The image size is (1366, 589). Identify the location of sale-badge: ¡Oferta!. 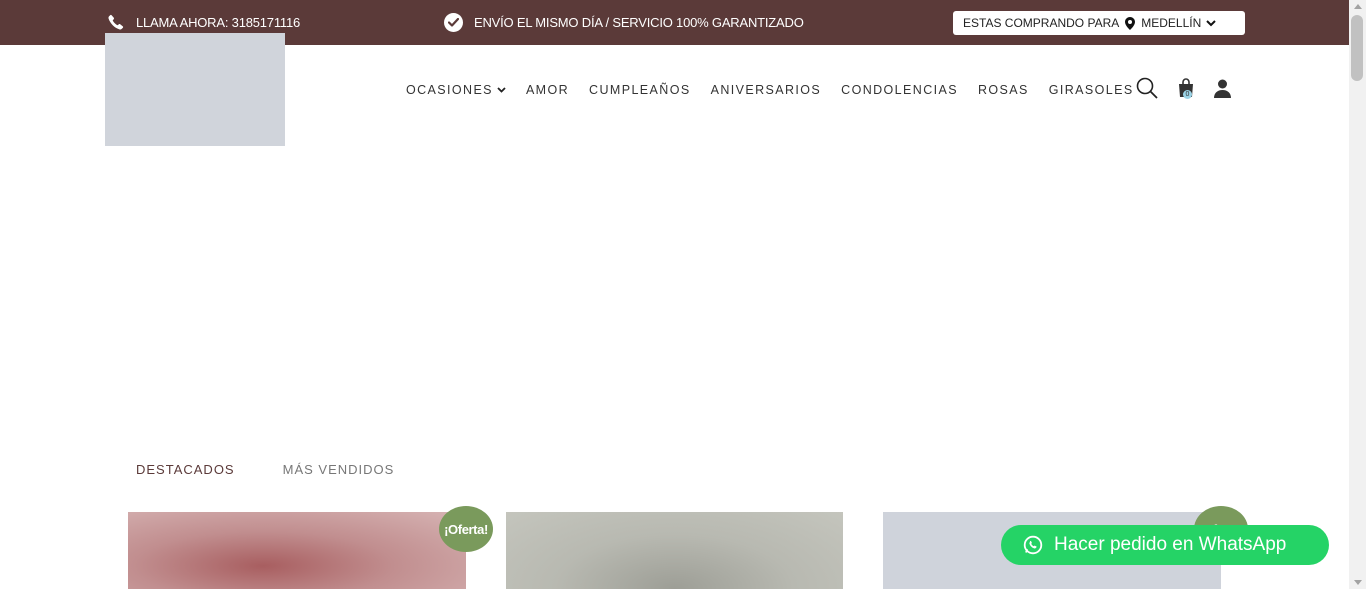
(466, 529).